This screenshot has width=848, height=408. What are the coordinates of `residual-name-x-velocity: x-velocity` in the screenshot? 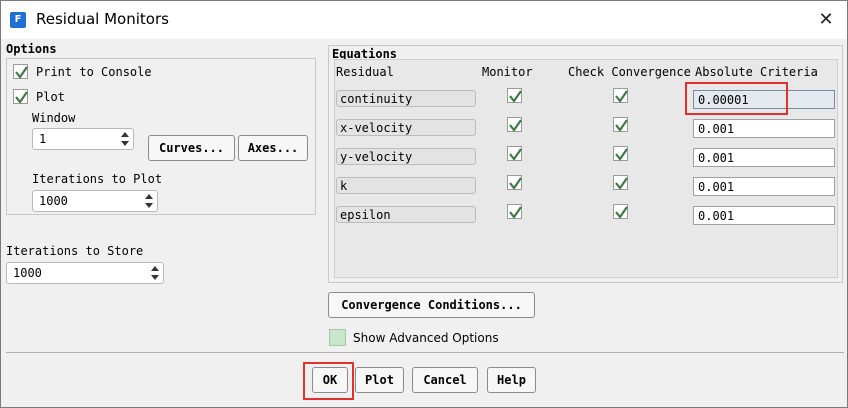 It's located at (406, 127).